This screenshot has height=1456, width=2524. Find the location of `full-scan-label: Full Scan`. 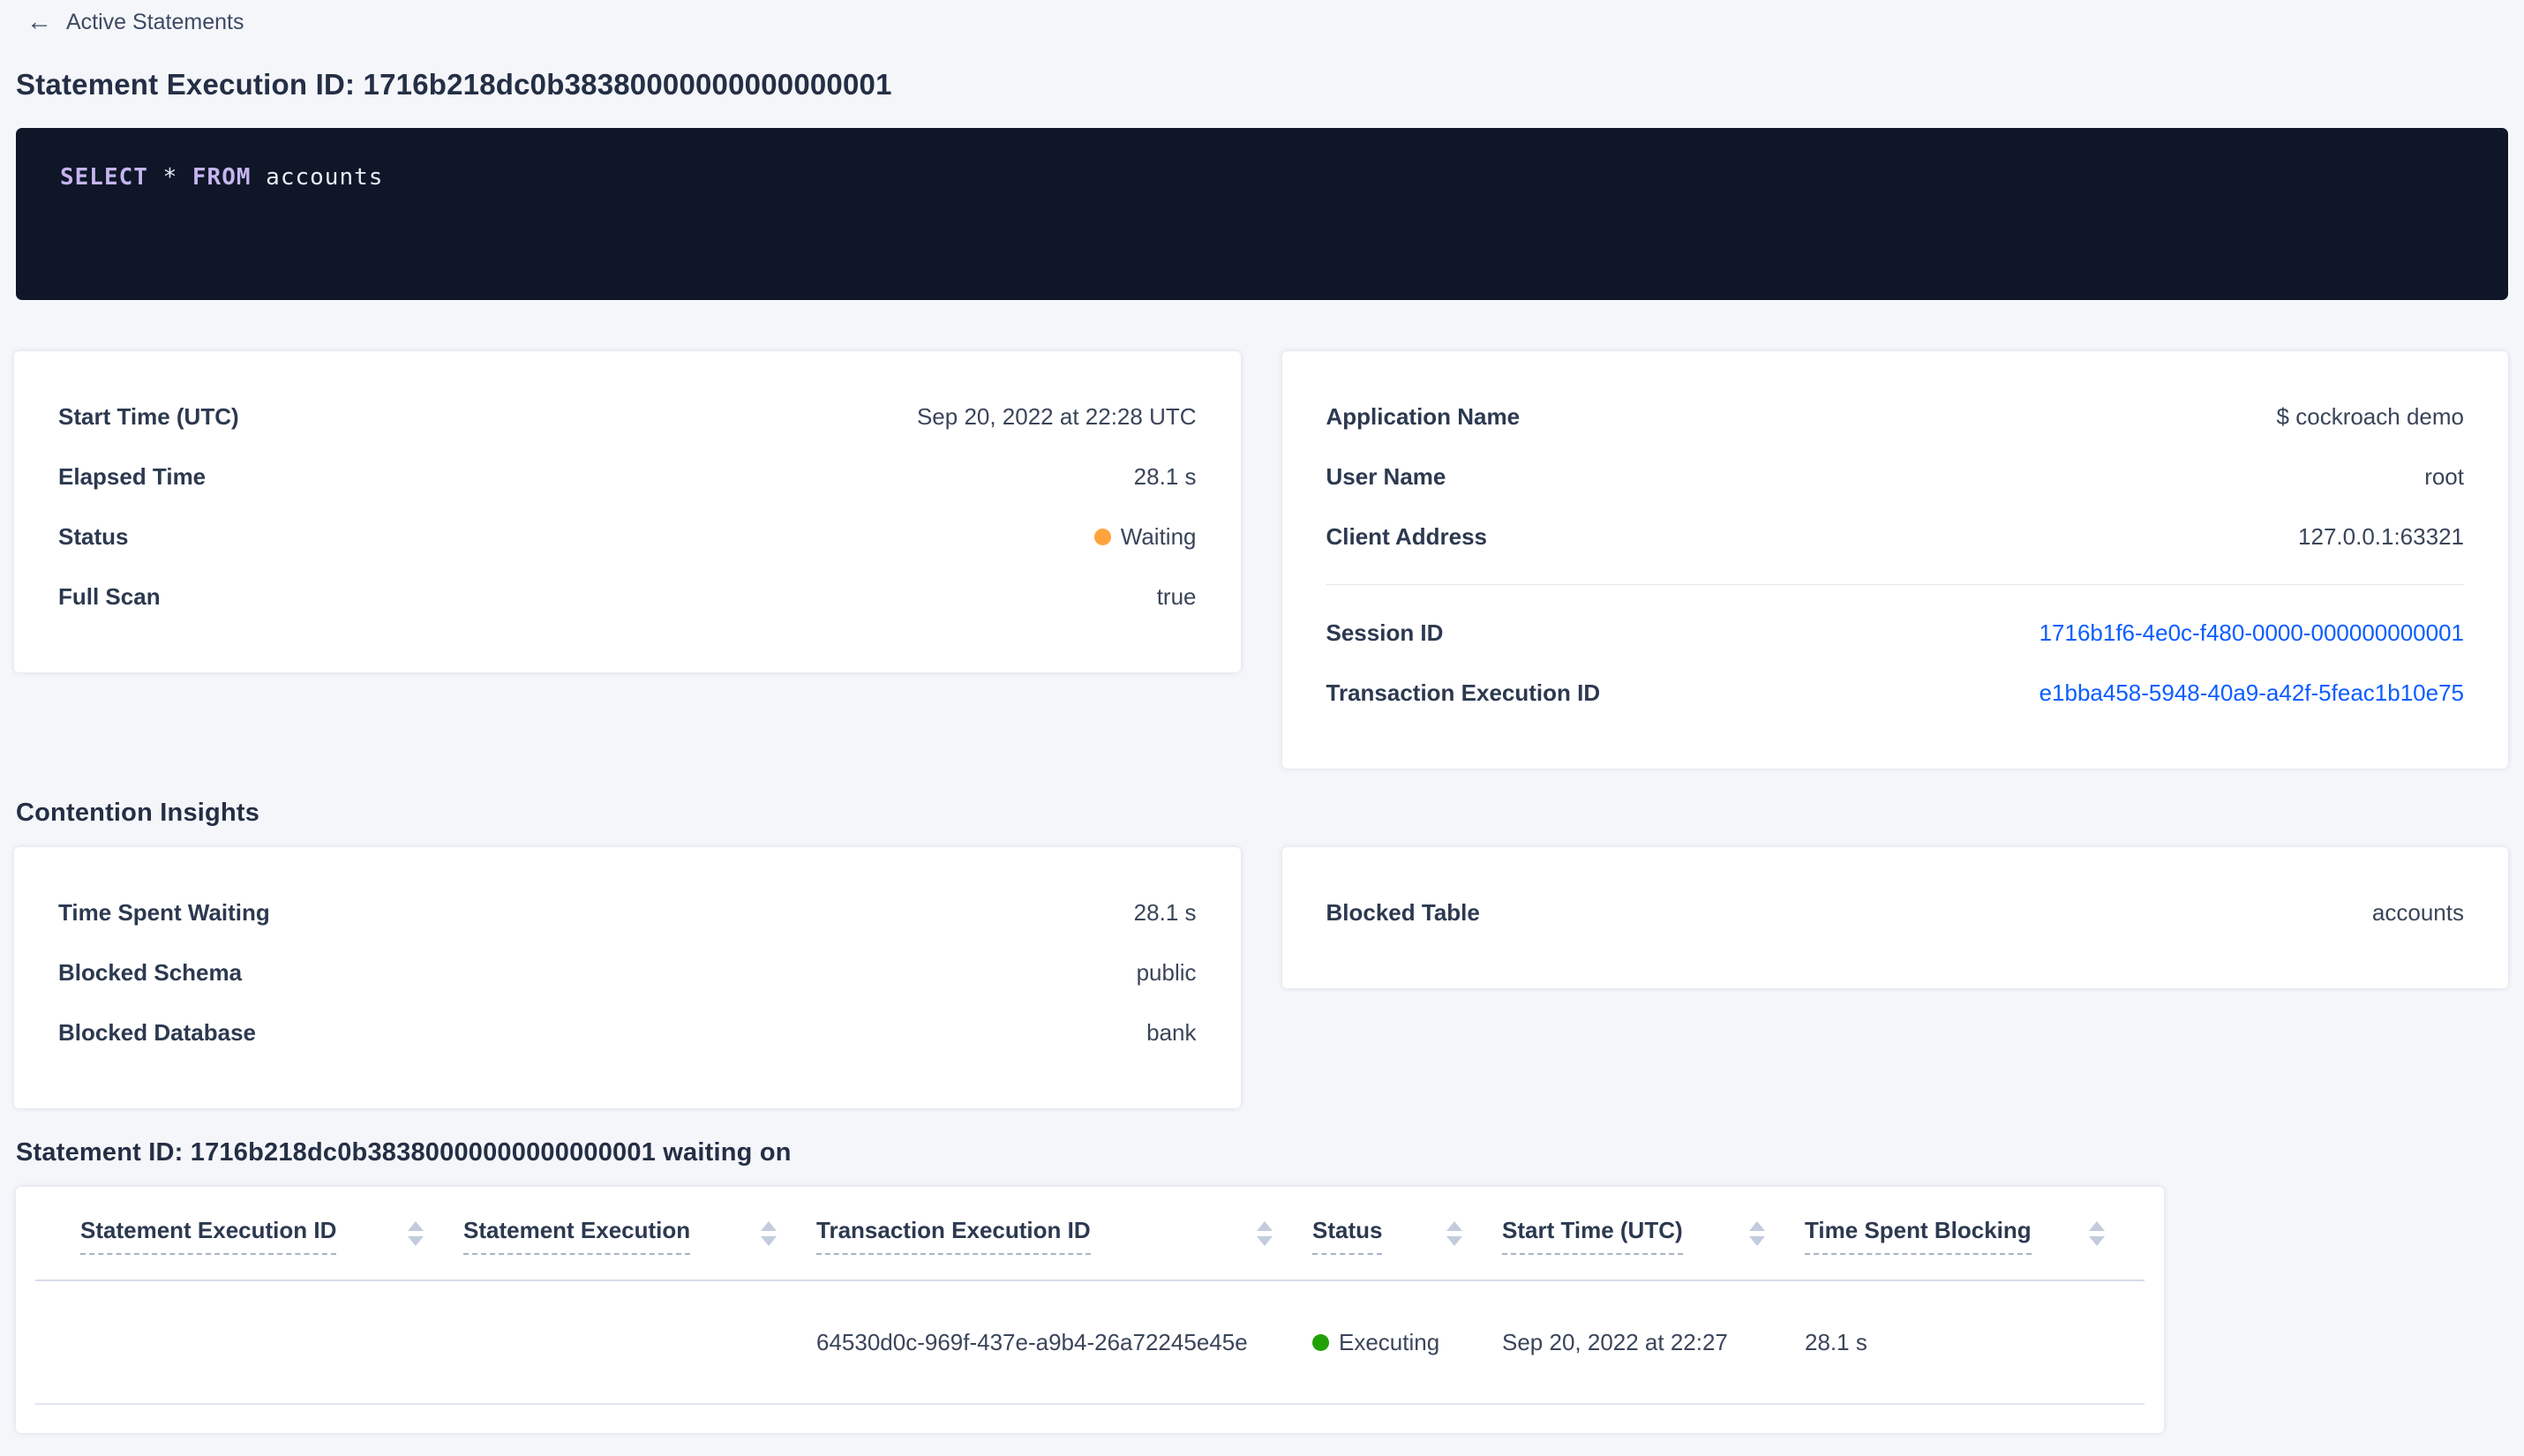

full-scan-label: Full Scan is located at coordinates (109, 596).